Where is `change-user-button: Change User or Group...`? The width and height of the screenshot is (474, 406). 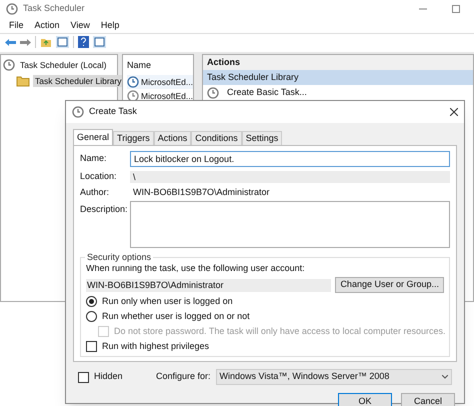
change-user-button: Change User or Group... is located at coordinates (389, 285).